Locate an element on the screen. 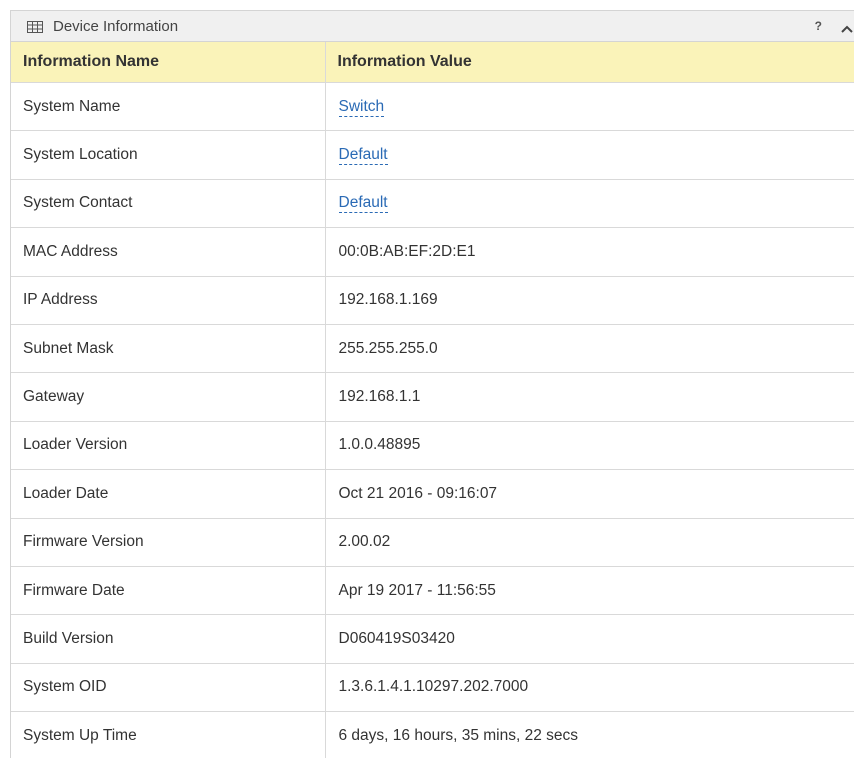  info-name-cell: System Location is located at coordinates (168, 155).